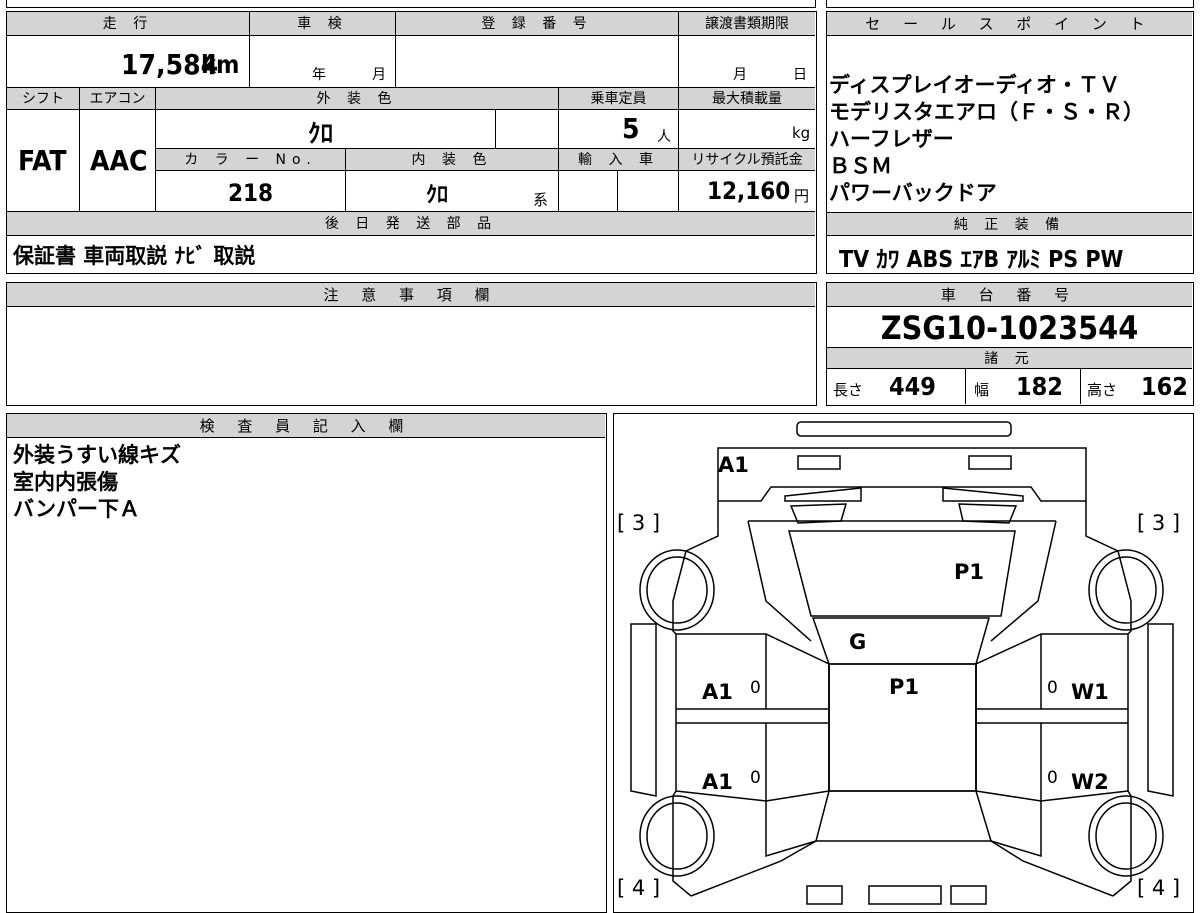 The image size is (1200, 913). What do you see at coordinates (913, 193) in the screenshot?
I see `sales-point-line: パワーバックドア` at bounding box center [913, 193].